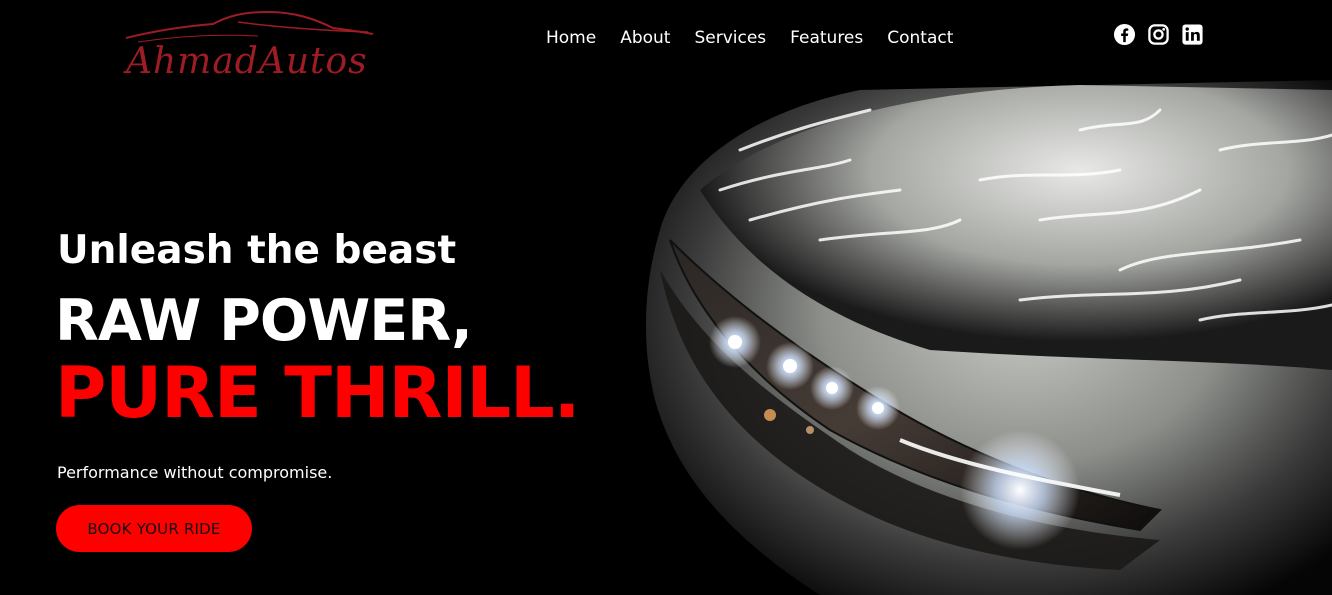  What do you see at coordinates (257, 250) in the screenshot?
I see `hero-tagline: Unleash the beast` at bounding box center [257, 250].